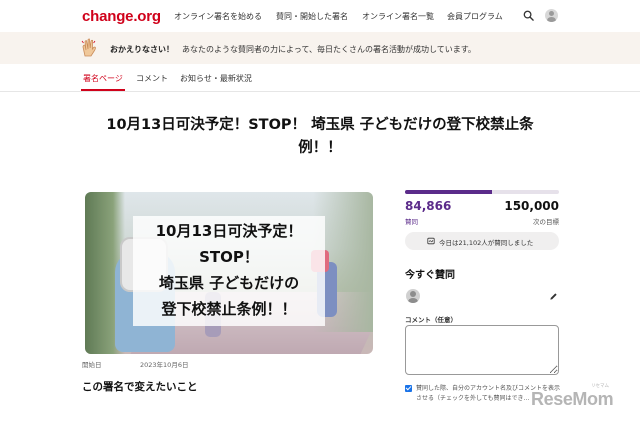  I want to click on tab-petition-page: 署名ページ, so click(103, 78).